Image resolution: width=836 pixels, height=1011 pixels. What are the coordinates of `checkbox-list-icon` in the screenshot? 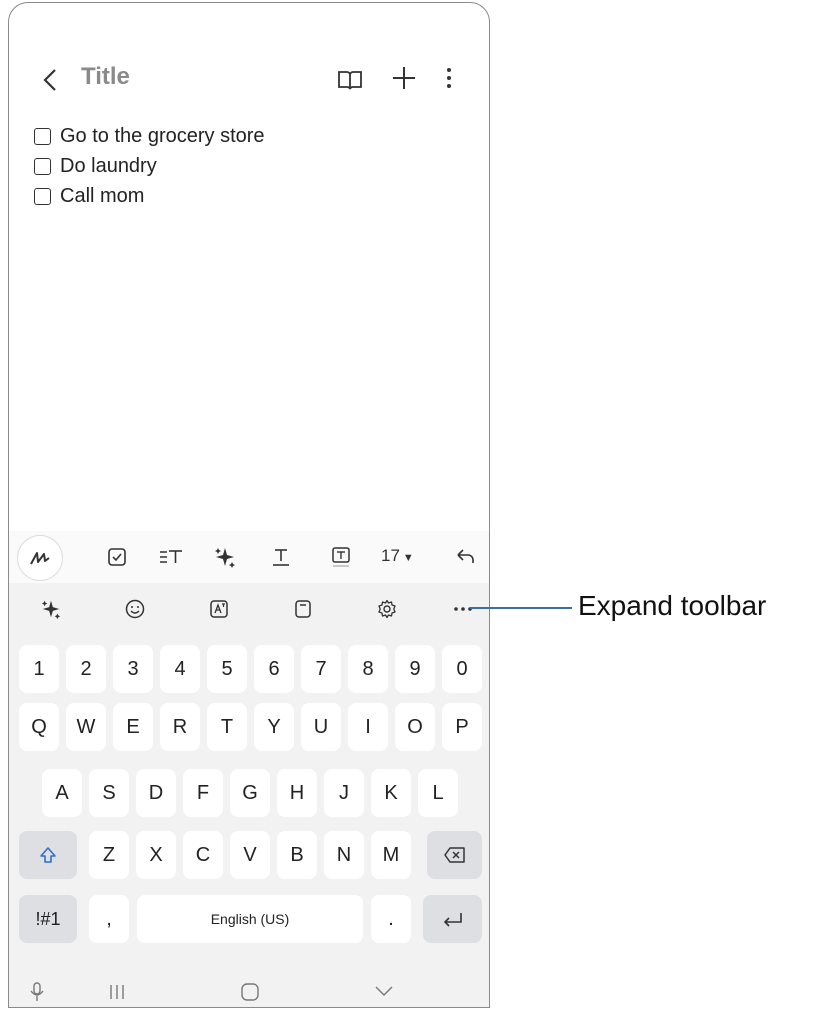 It's located at (117, 557).